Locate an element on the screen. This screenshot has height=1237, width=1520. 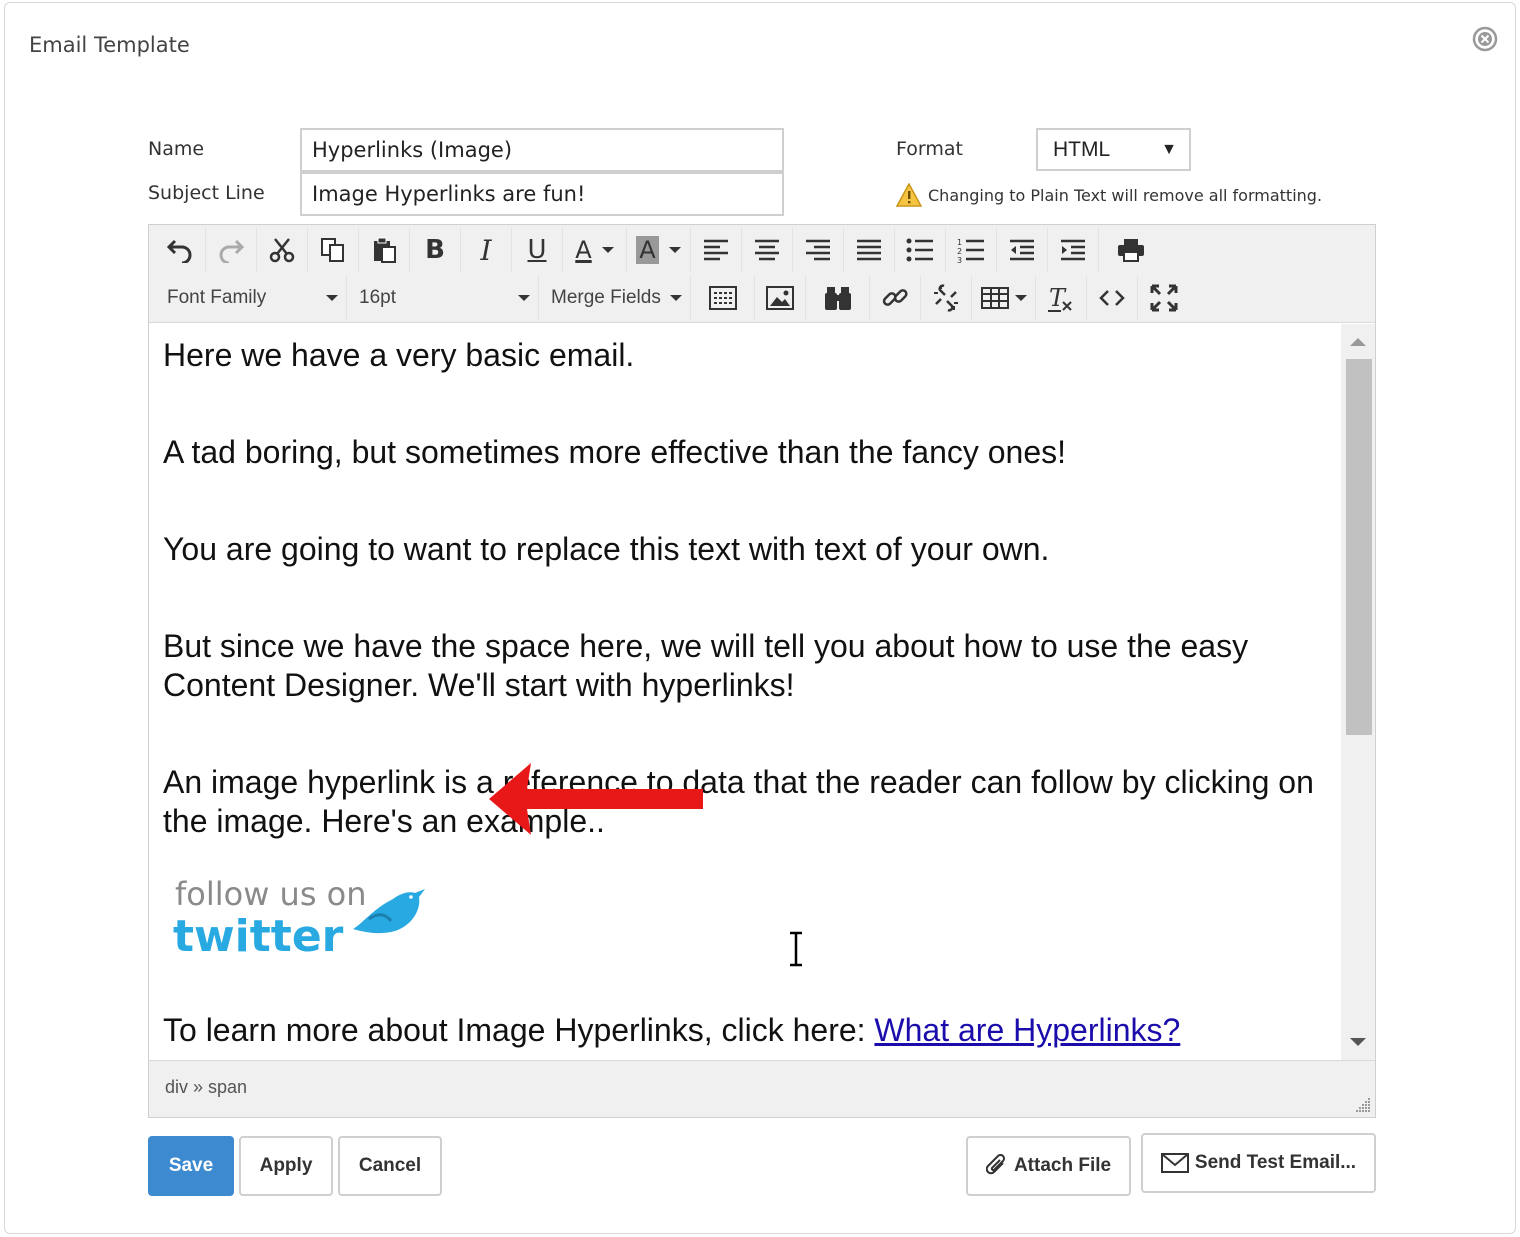
copy-icon is located at coordinates (333, 250).